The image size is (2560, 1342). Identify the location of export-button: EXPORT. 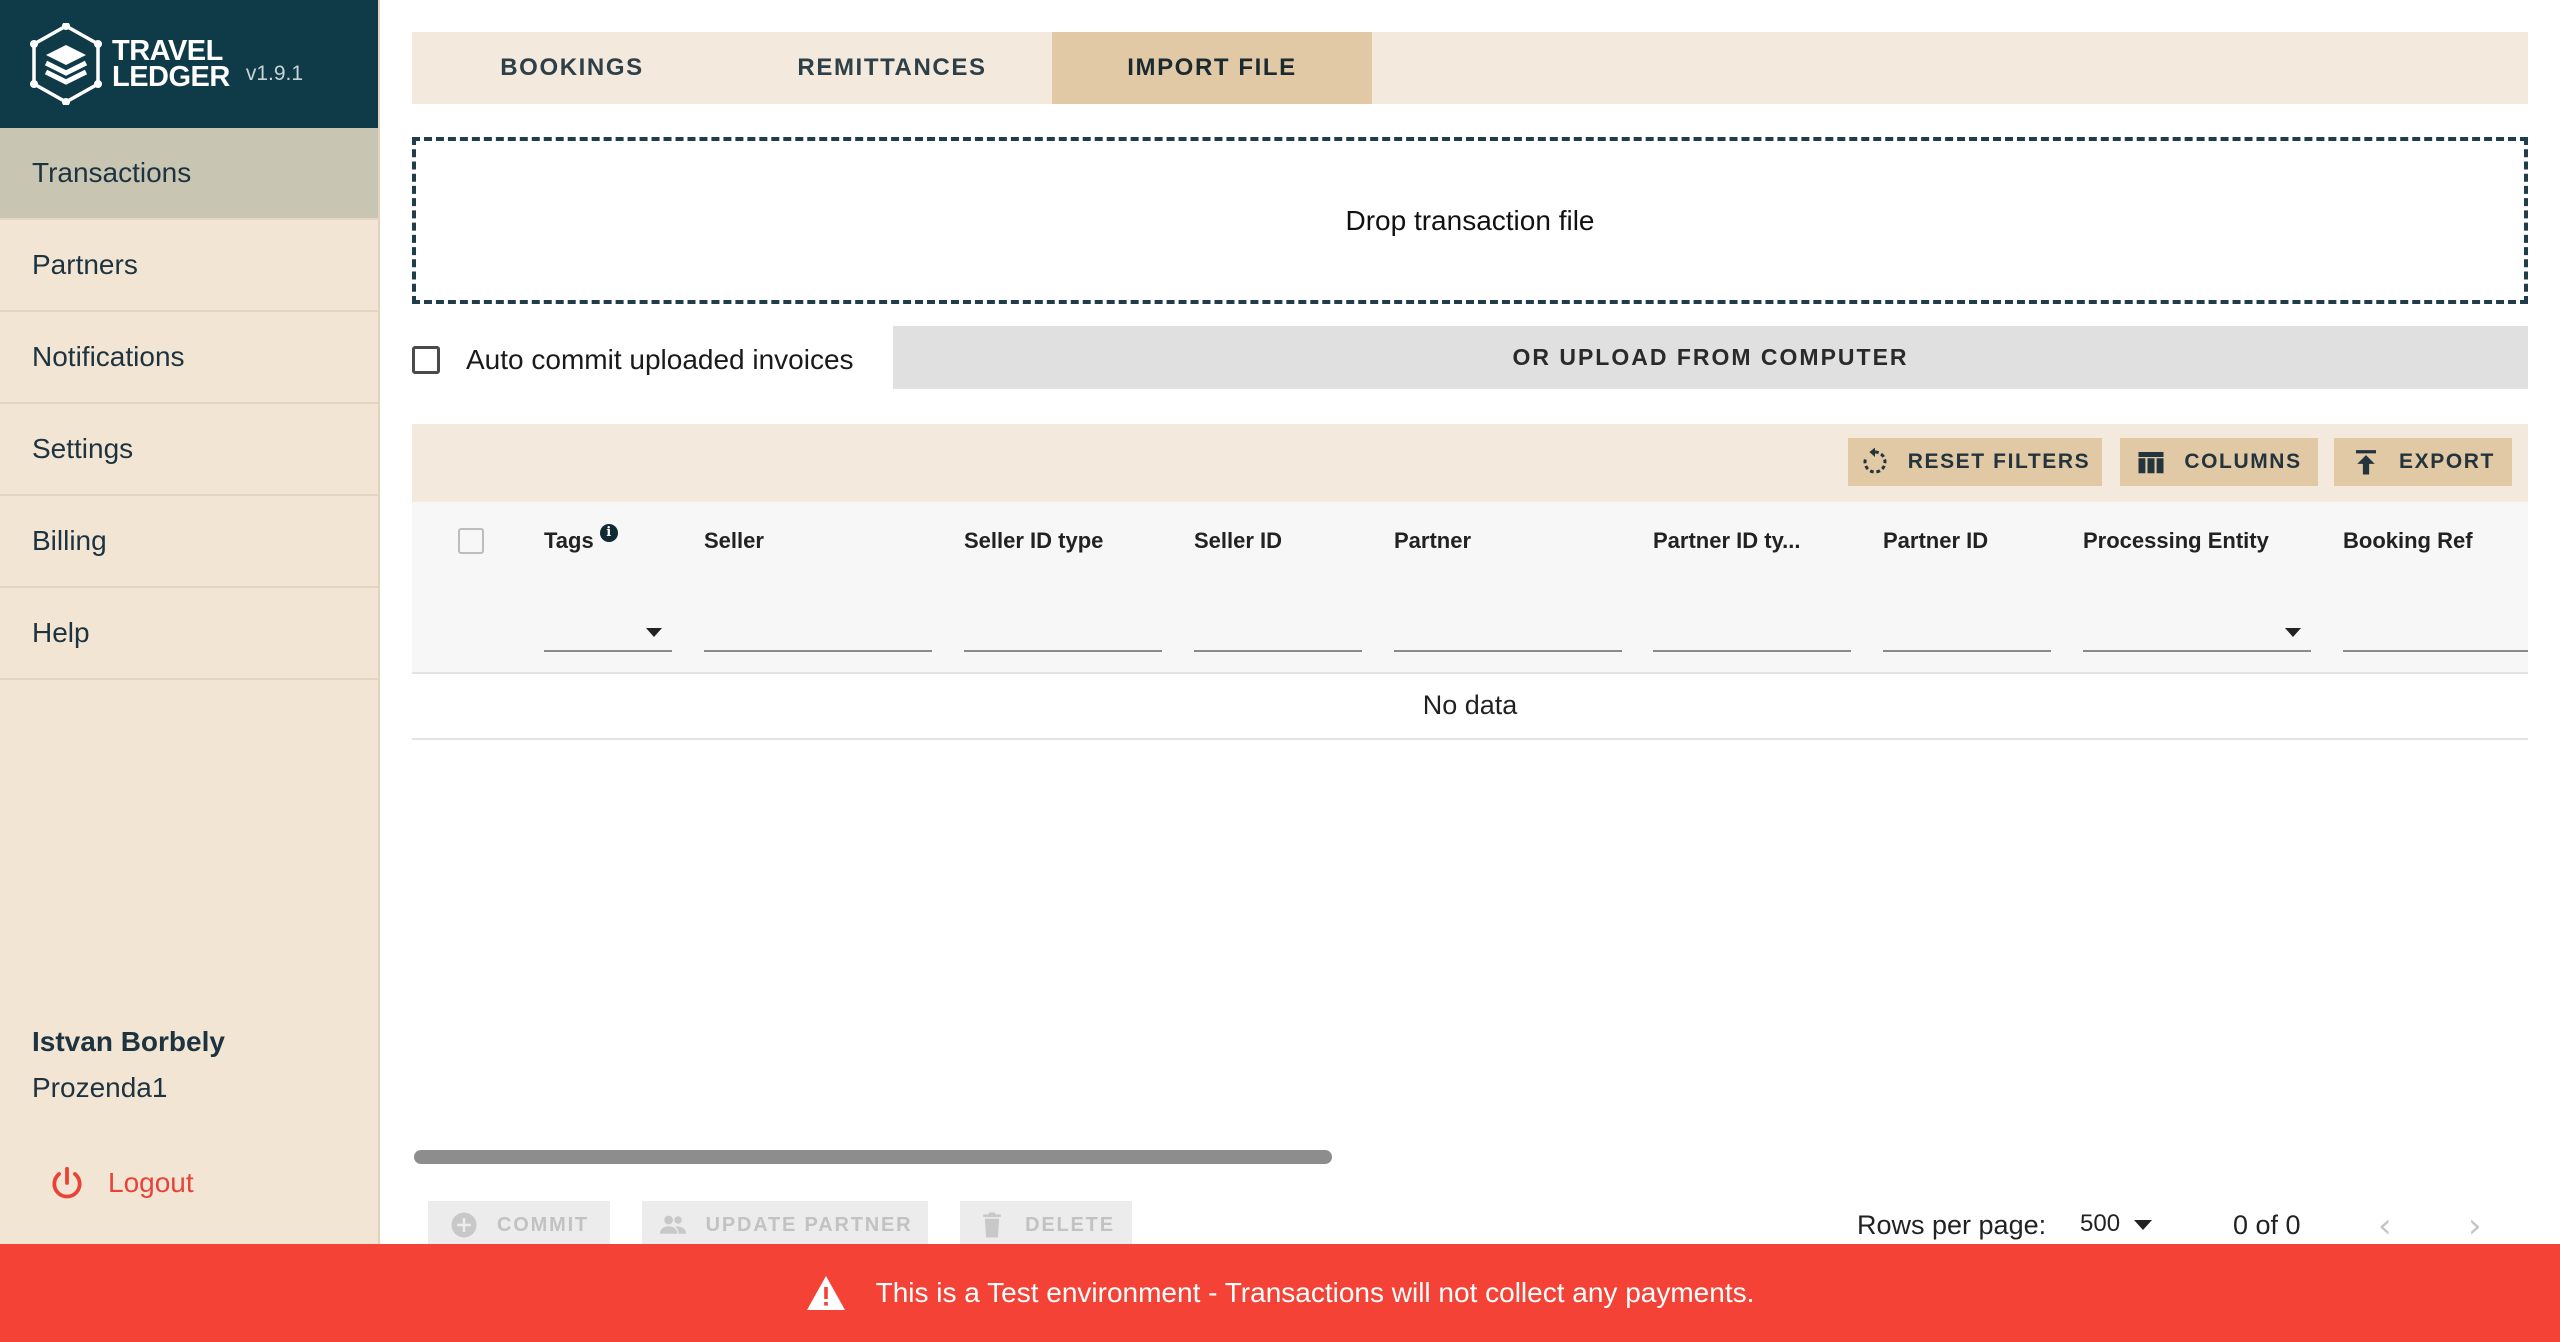
(2423, 462).